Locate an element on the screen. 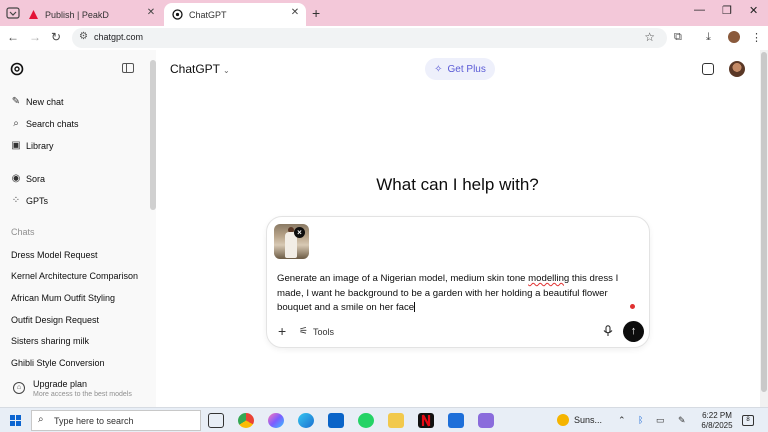  new-tab-button: + is located at coordinates (316, 13).